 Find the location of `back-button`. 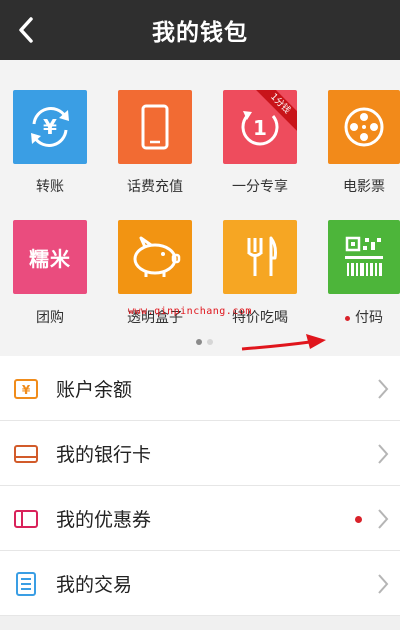

back-button is located at coordinates (26, 30).